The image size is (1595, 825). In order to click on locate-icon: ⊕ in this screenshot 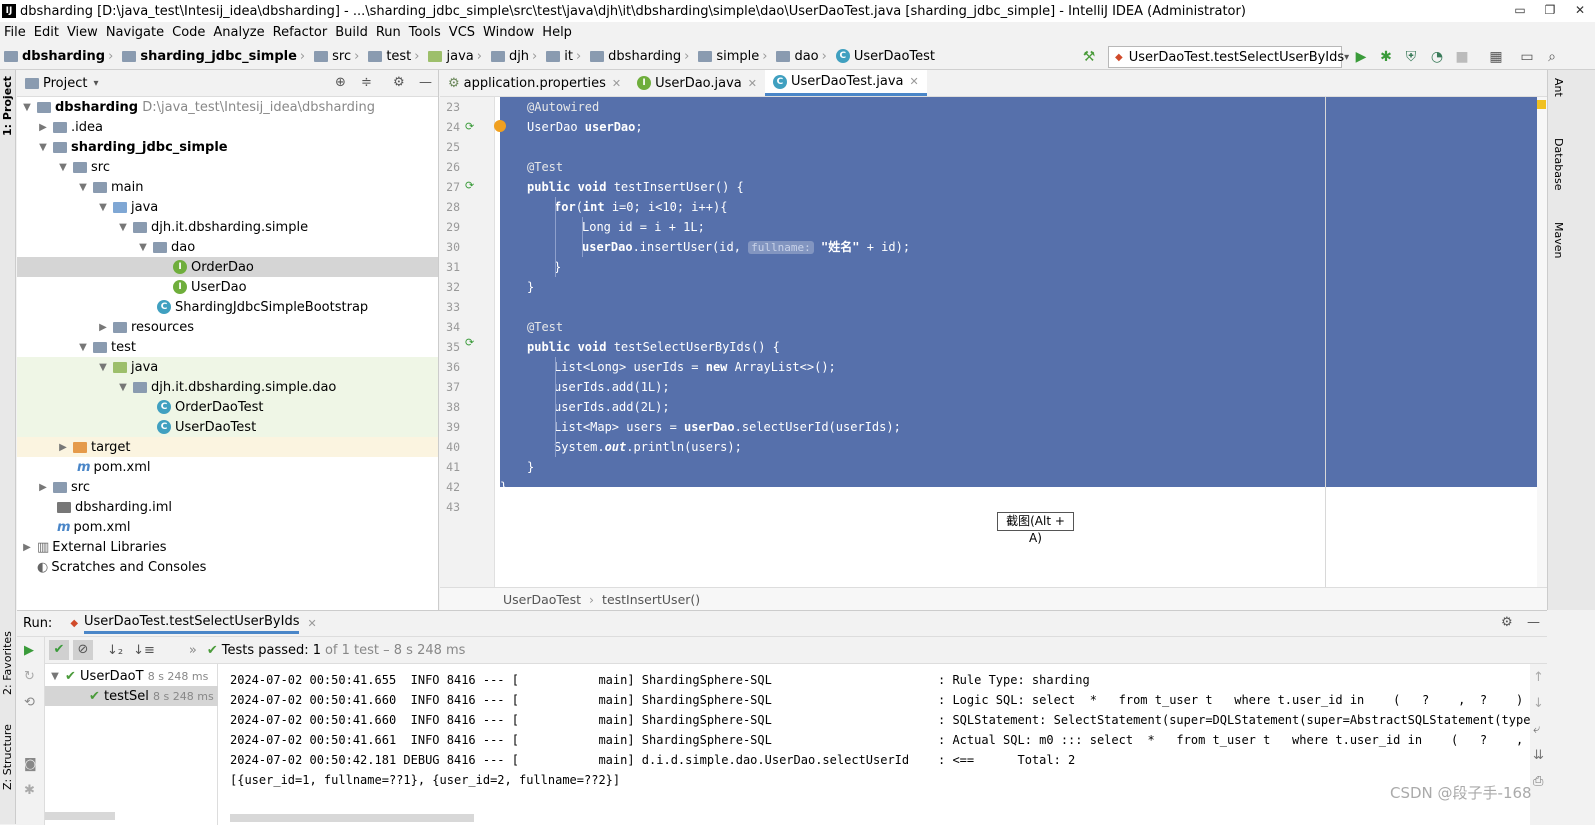, I will do `click(340, 82)`.